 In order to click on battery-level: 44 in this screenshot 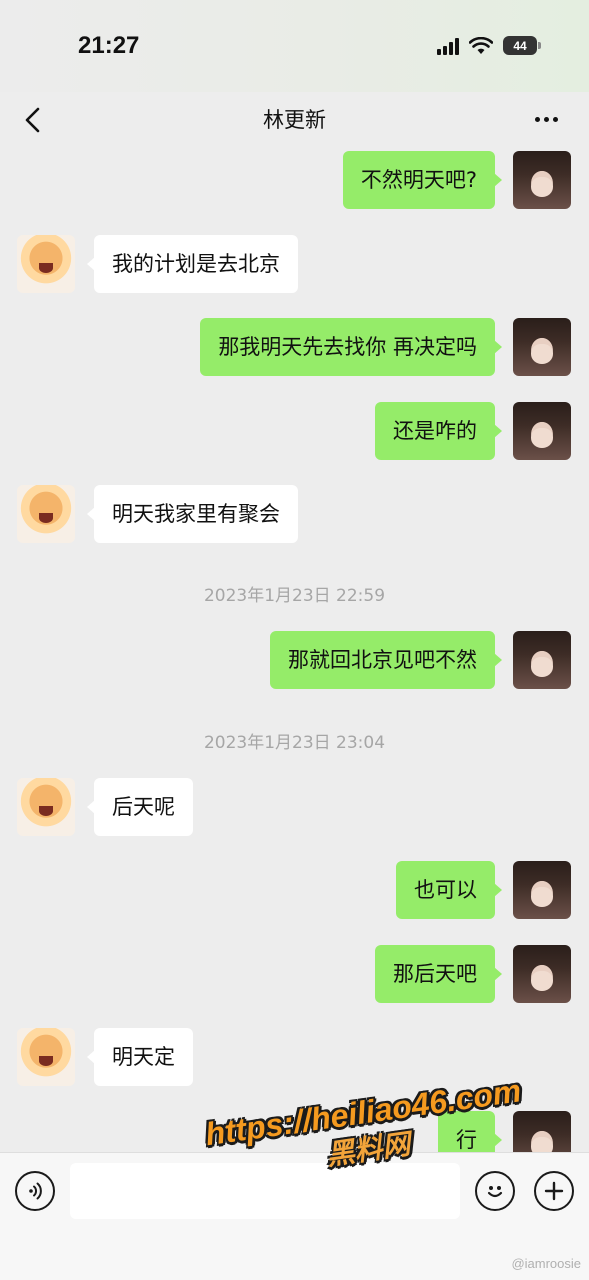, I will do `click(520, 45)`.